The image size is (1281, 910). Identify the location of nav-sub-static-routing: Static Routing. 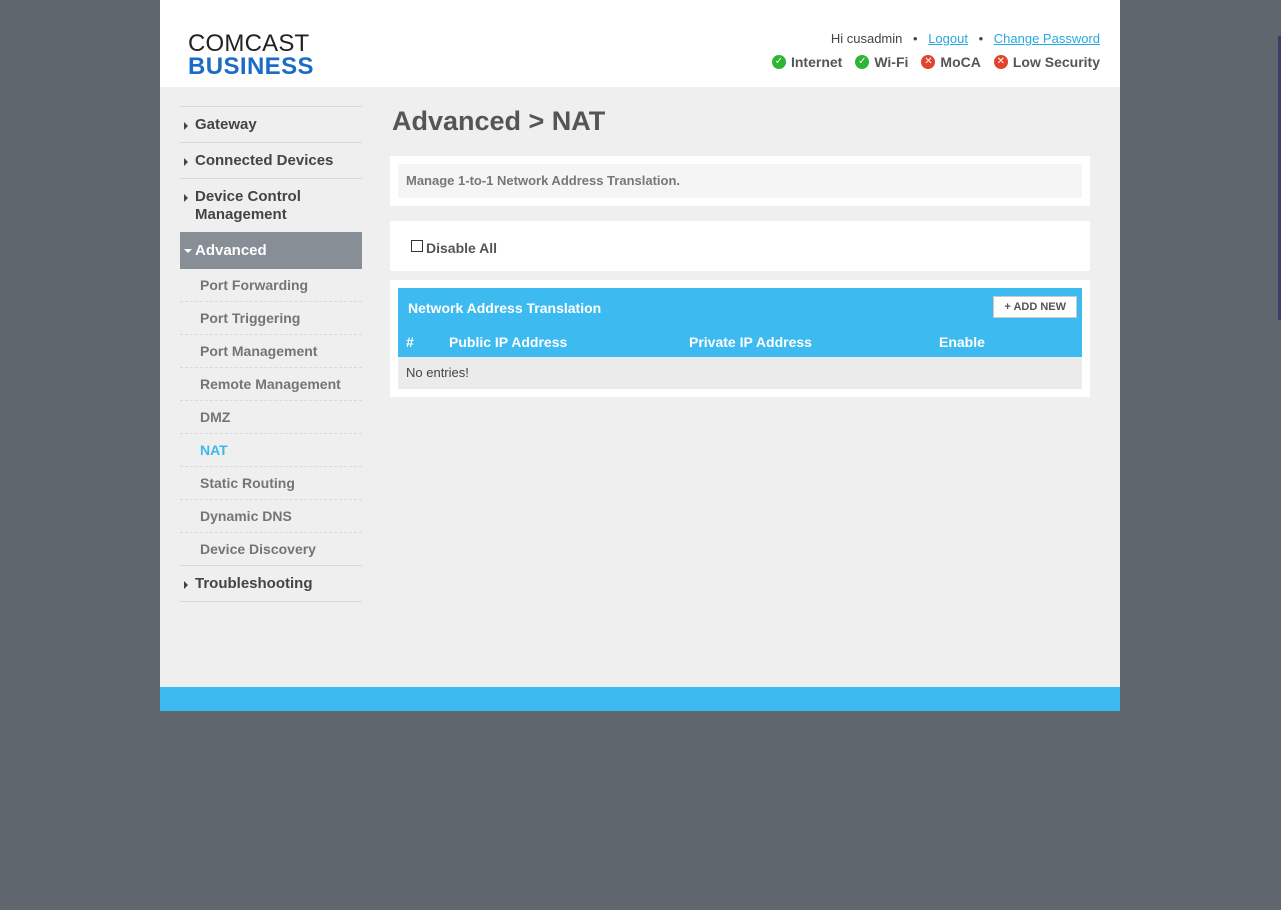
(271, 483).